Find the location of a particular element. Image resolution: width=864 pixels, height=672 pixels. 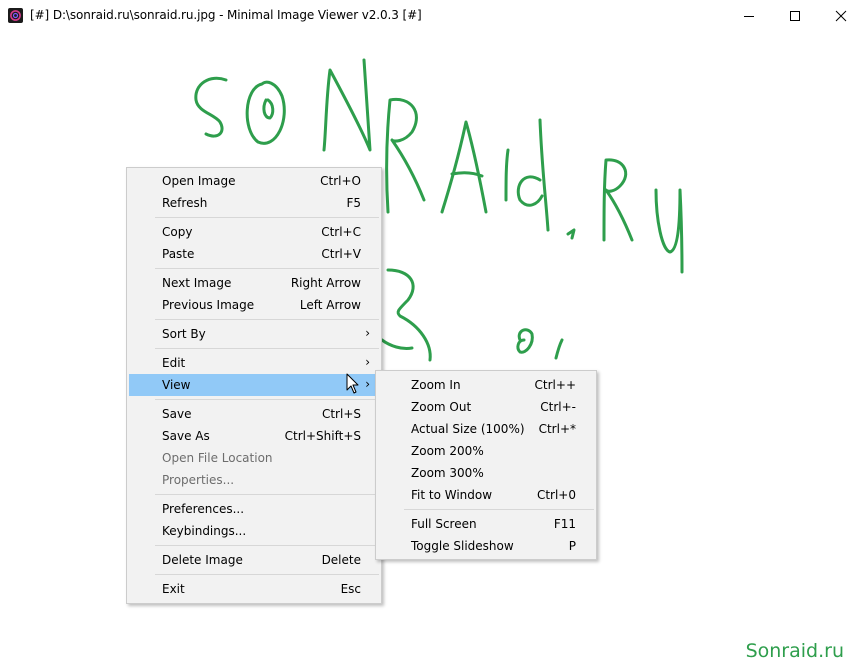

menu-item-label: Actual Size (100%) is located at coordinates (468, 429).